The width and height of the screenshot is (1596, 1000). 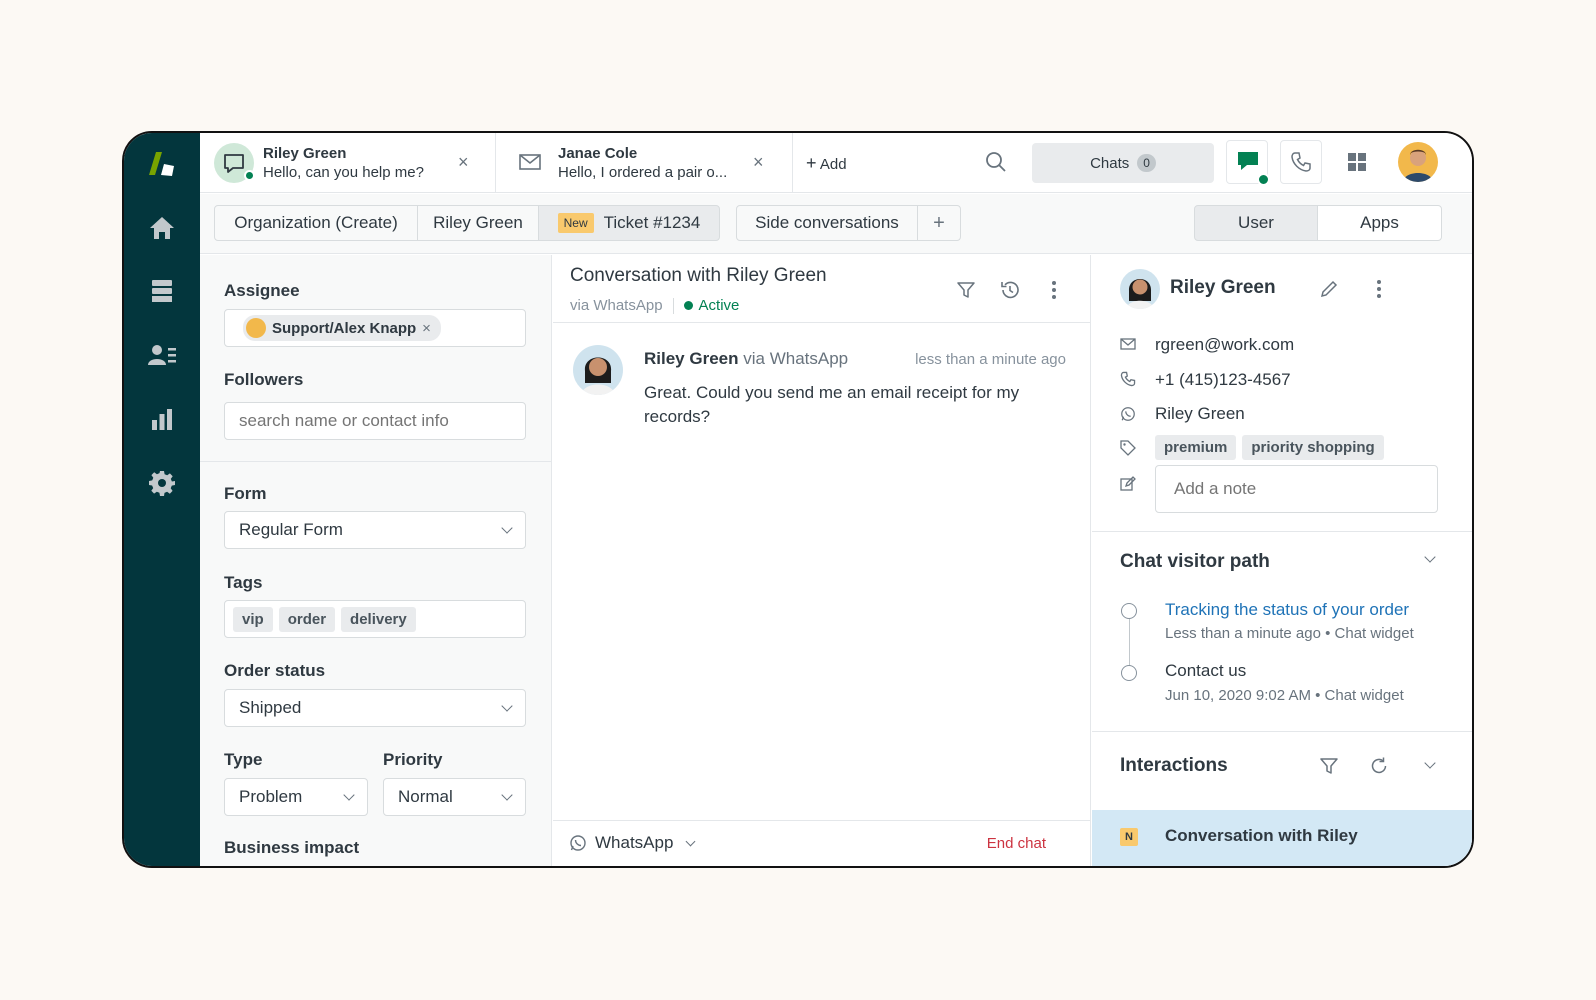 I want to click on user-tab: User, so click(x=1256, y=223).